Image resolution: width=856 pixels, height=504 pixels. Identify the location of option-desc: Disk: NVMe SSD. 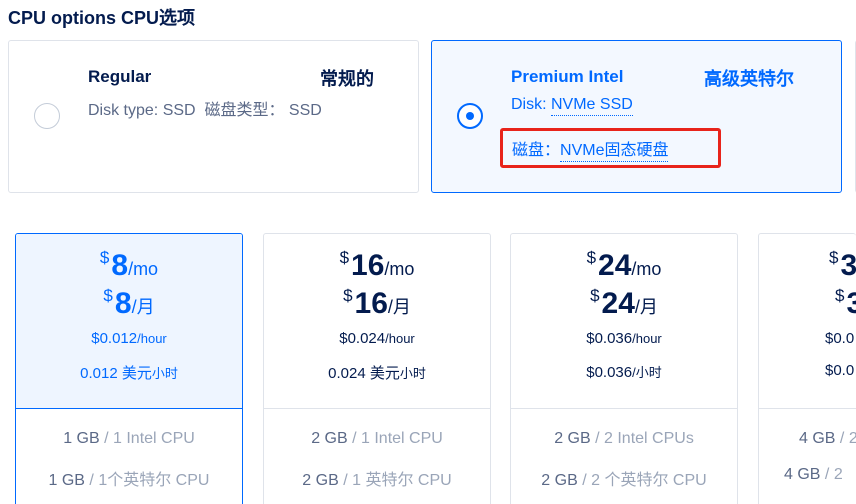
(572, 106).